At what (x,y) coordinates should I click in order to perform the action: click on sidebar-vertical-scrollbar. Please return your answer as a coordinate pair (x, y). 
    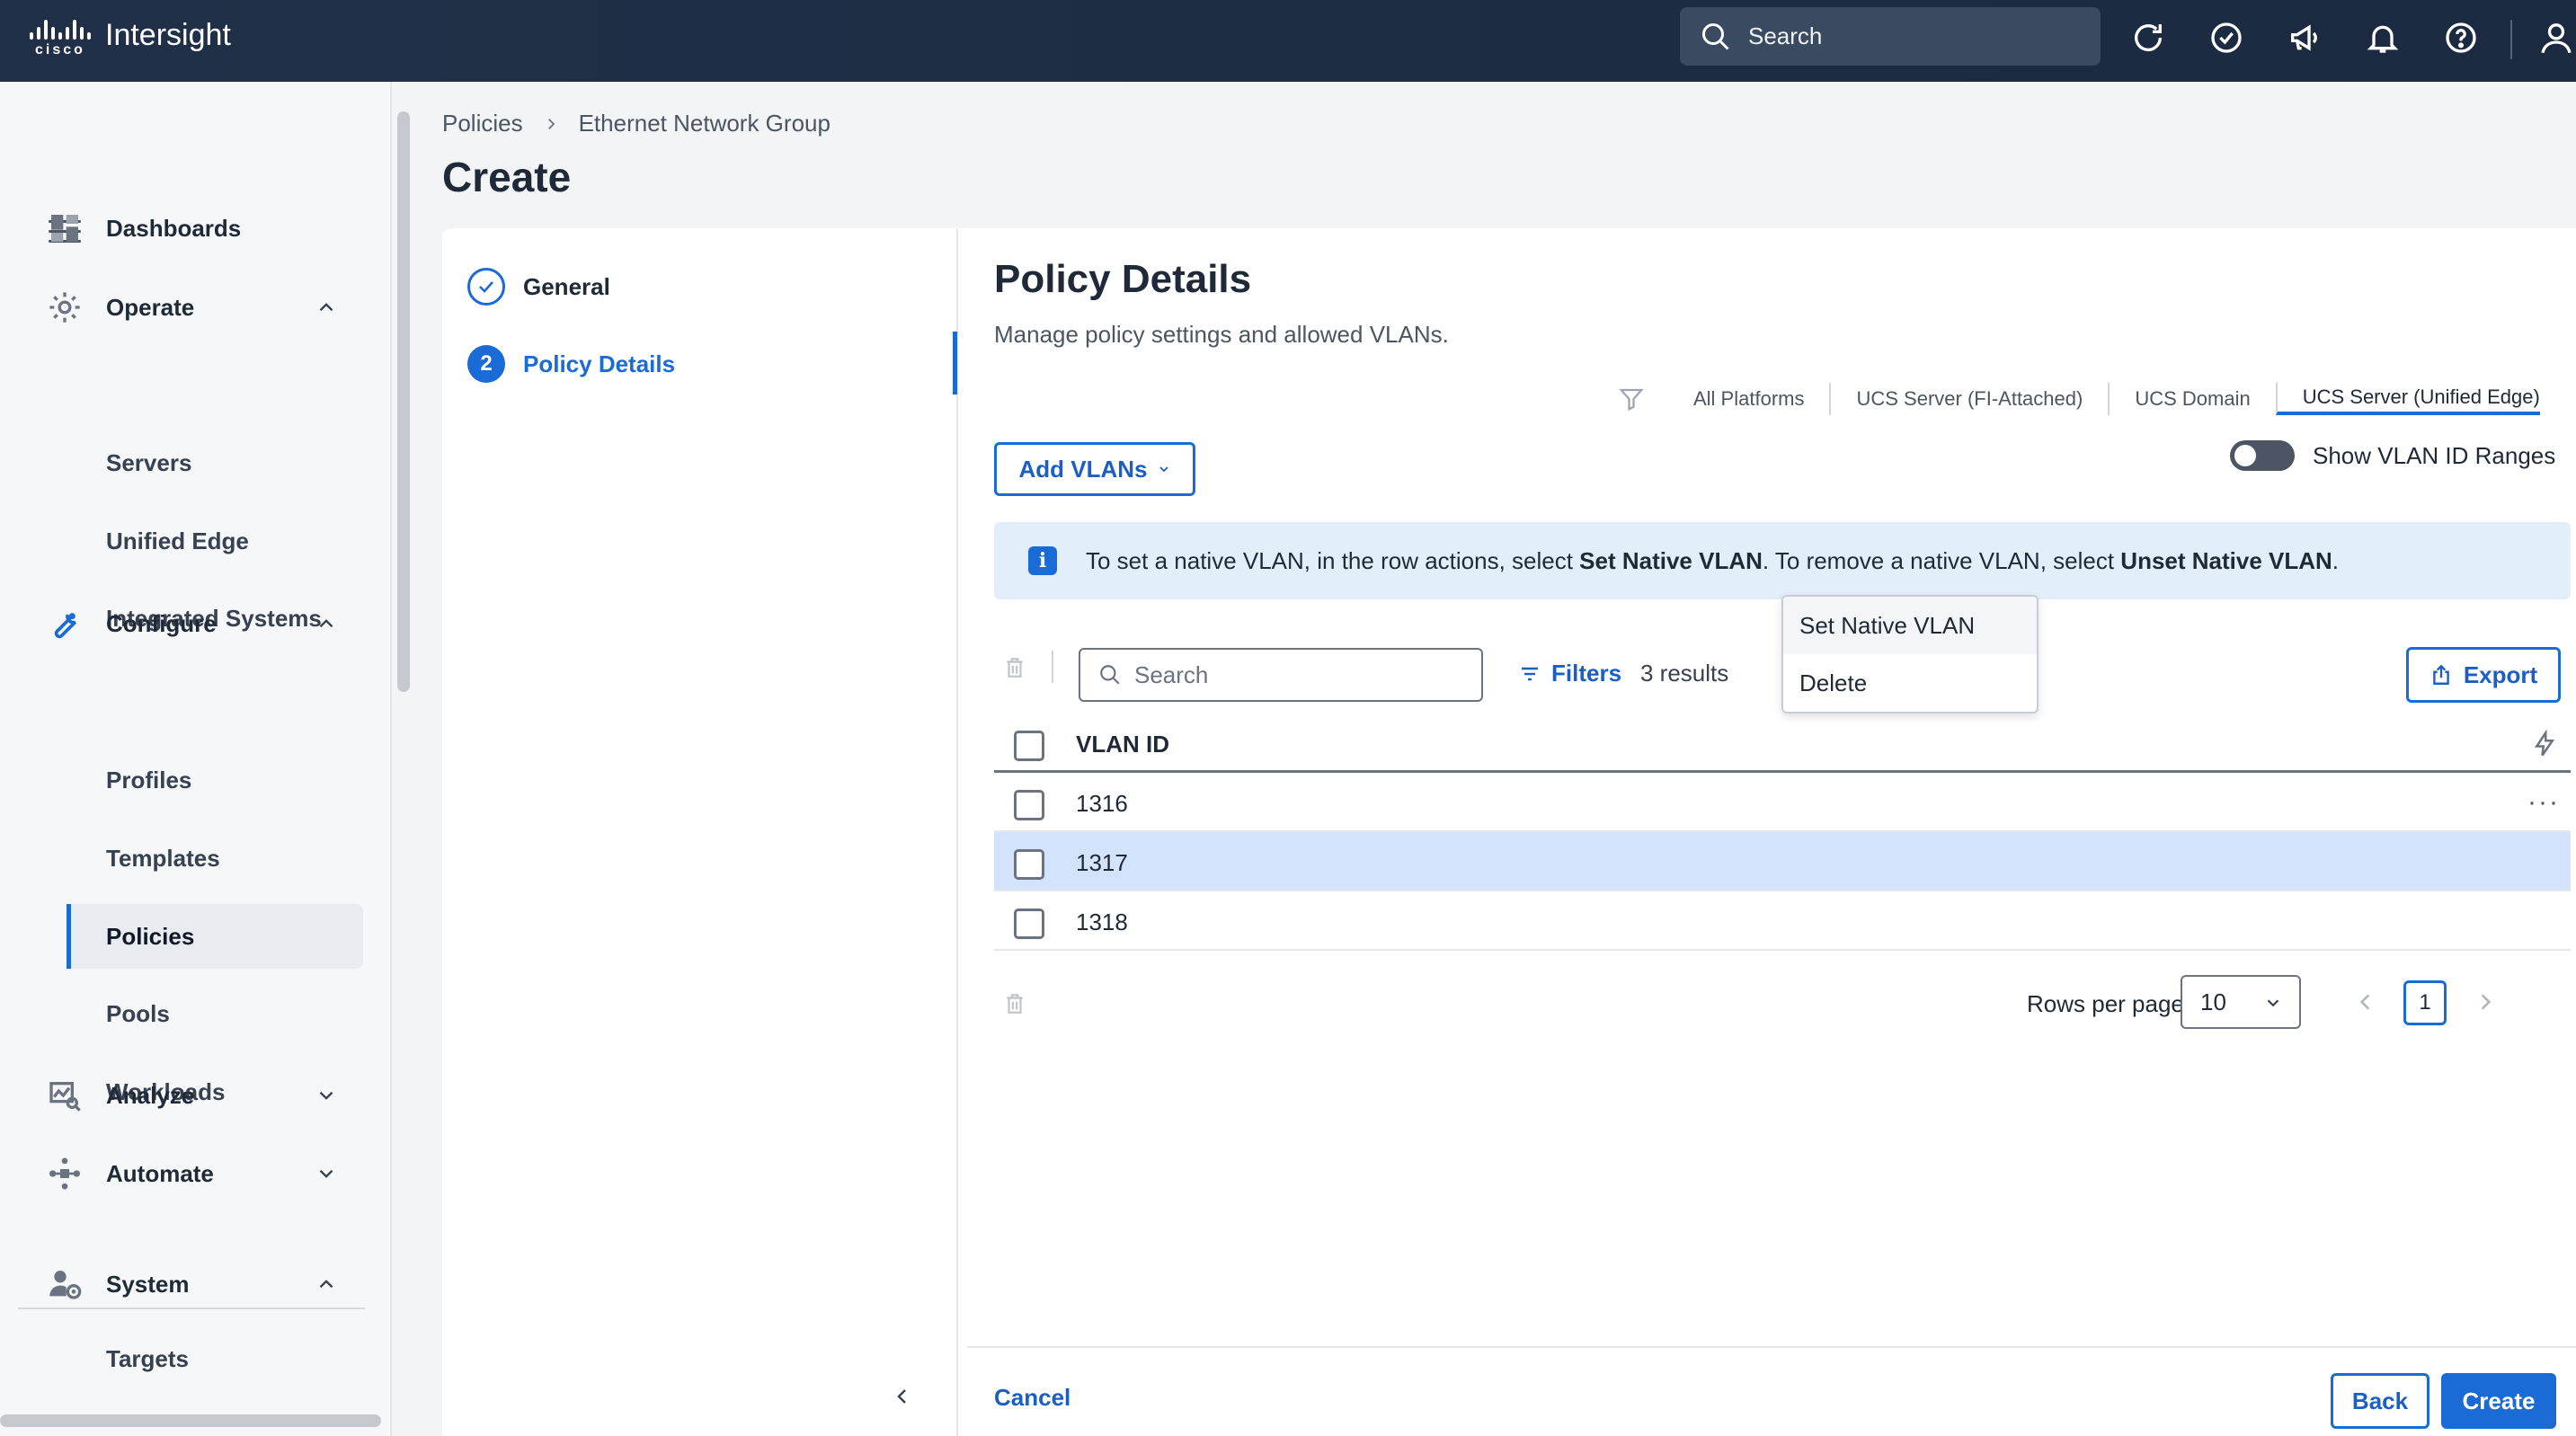
    Looking at the image, I should click on (403, 402).